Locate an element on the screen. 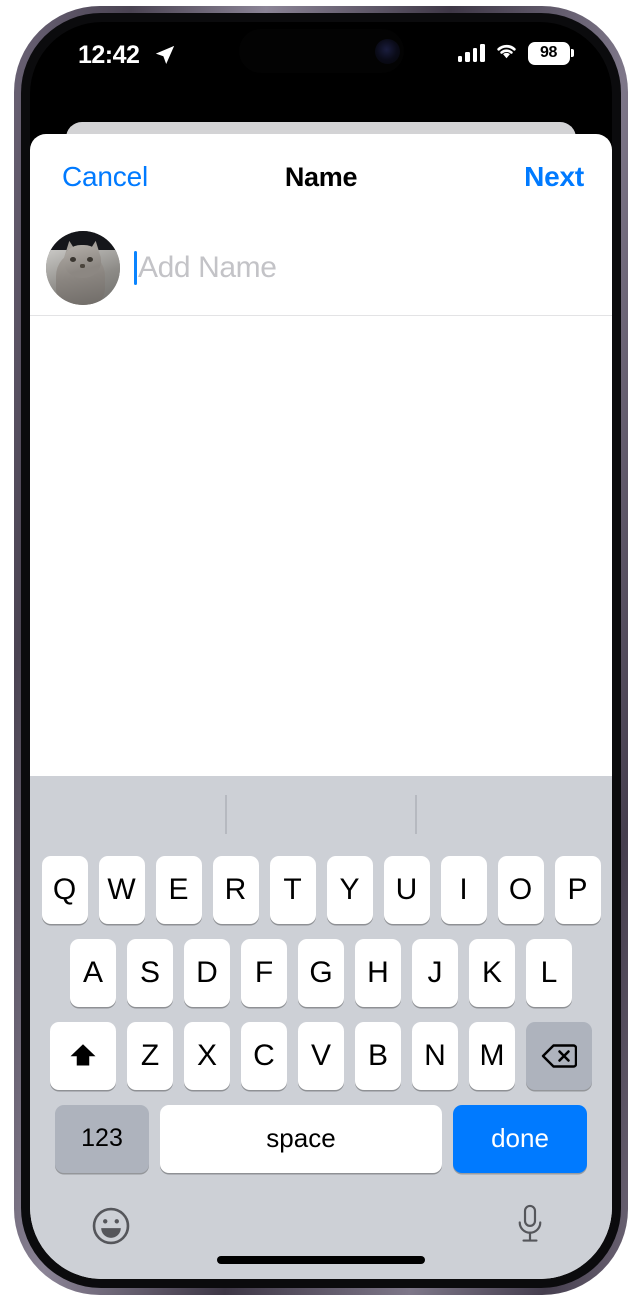 Image resolution: width=642 pixels, height=1301 pixels. key-k: K is located at coordinates (492, 972).